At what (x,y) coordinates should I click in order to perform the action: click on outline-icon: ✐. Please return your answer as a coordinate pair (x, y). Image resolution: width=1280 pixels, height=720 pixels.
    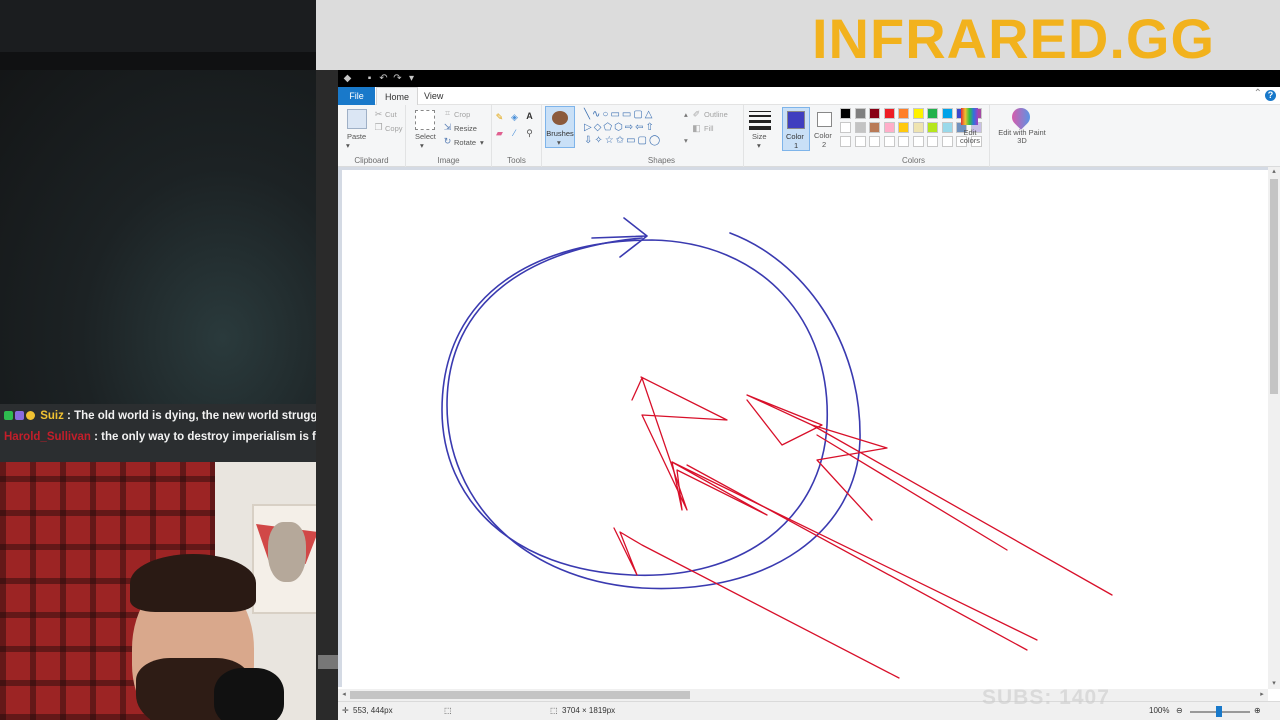
    Looking at the image, I should click on (696, 114).